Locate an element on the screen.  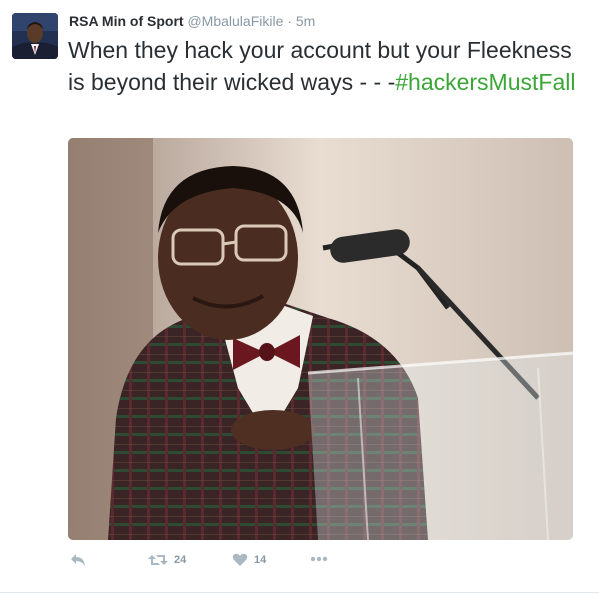
reply-icon is located at coordinates (78, 560).